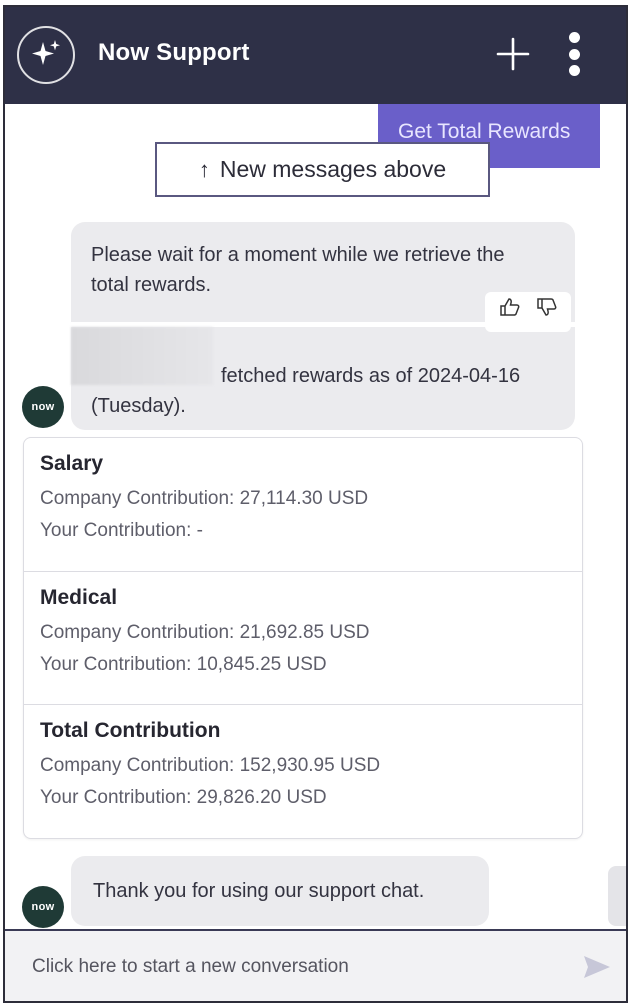  I want to click on header-title: Now Support, so click(174, 52).